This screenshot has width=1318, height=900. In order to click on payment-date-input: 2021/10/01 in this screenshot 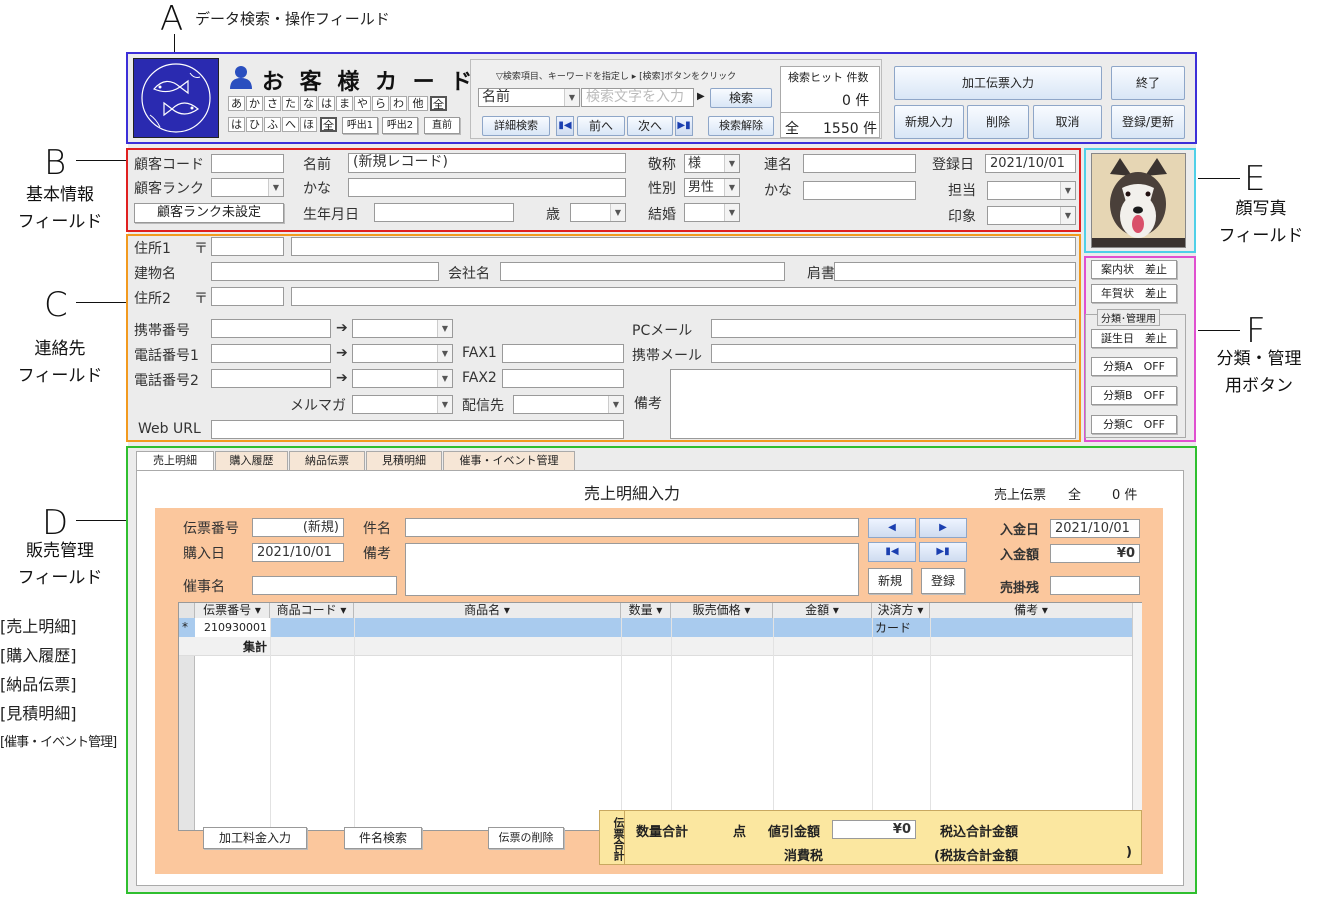, I will do `click(1095, 528)`.